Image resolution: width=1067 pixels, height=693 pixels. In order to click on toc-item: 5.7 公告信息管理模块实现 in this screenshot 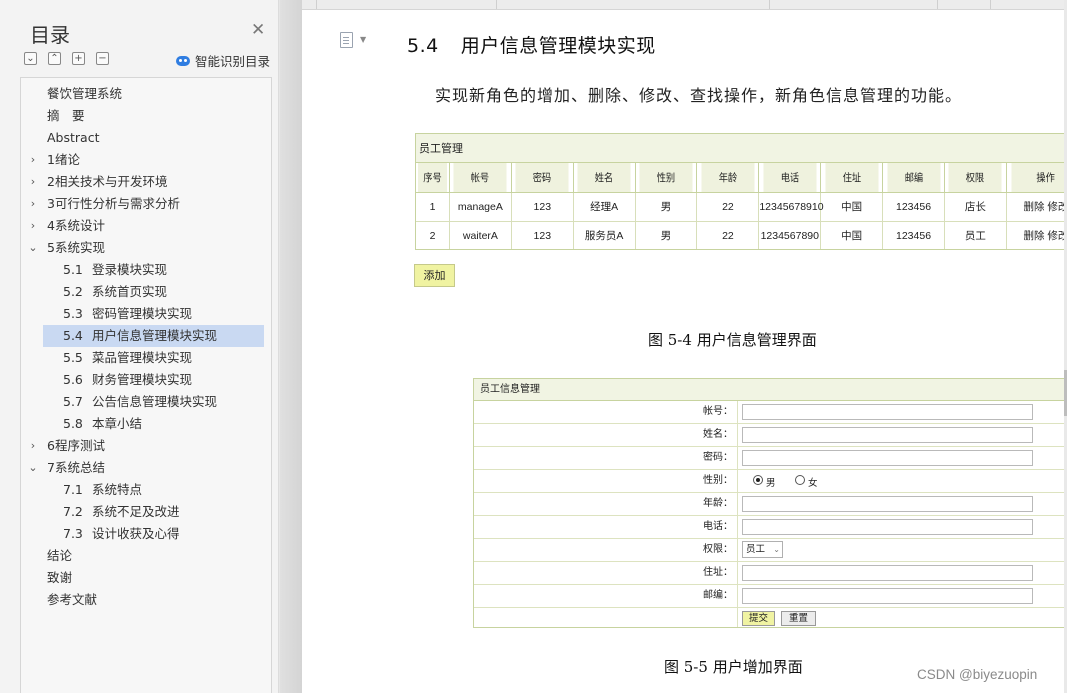, I will do `click(153, 402)`.